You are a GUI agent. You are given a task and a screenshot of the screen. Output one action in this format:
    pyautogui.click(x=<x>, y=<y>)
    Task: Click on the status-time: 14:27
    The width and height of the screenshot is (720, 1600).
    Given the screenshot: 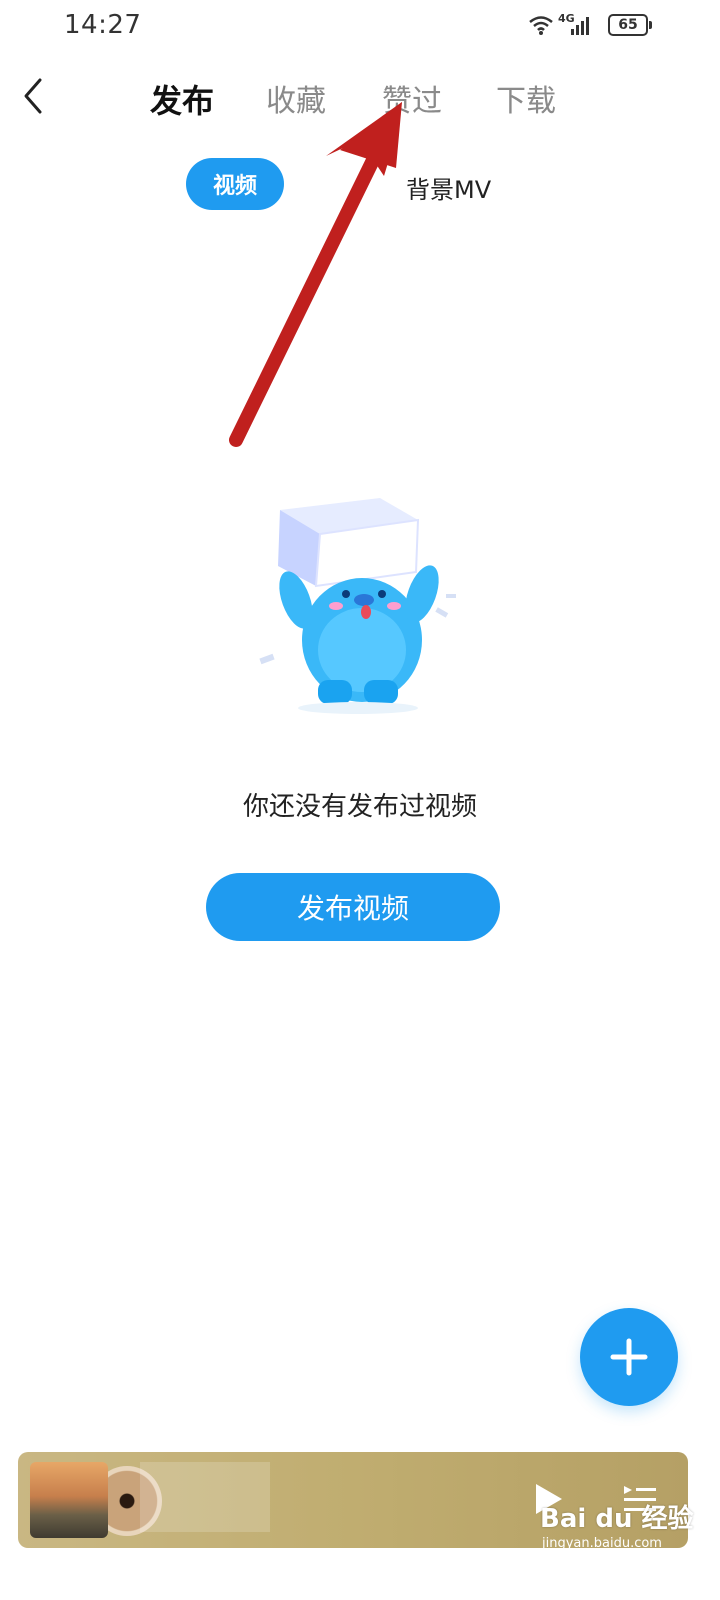 What is the action you would take?
    pyautogui.click(x=103, y=25)
    